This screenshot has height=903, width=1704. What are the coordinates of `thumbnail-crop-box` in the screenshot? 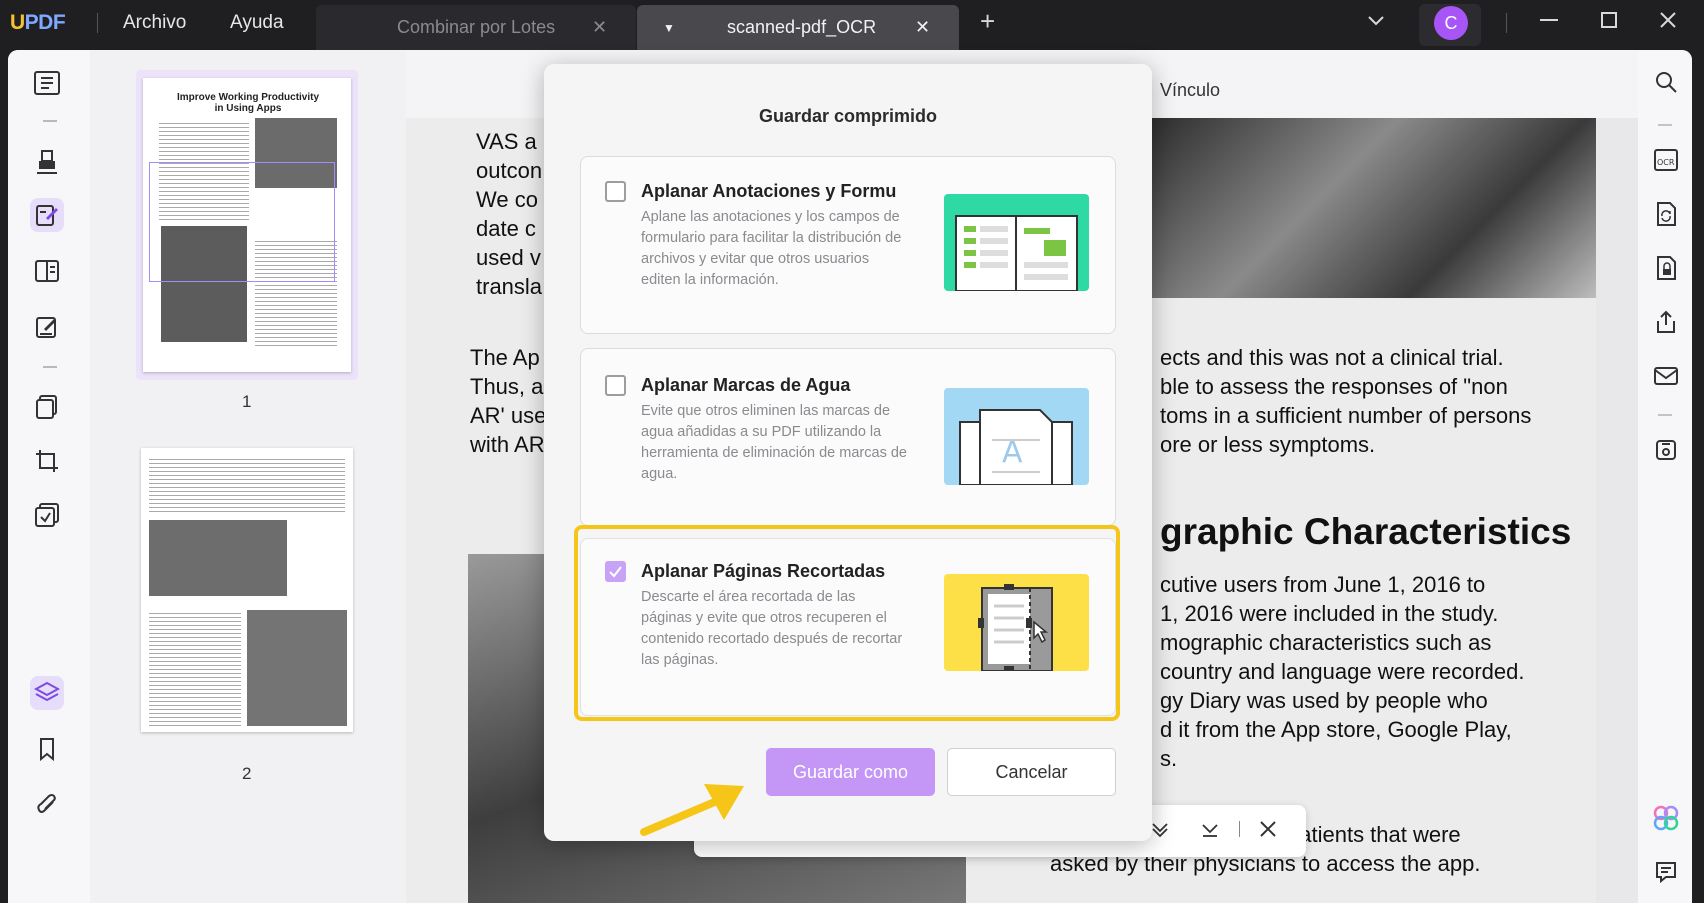 It's located at (242, 222).